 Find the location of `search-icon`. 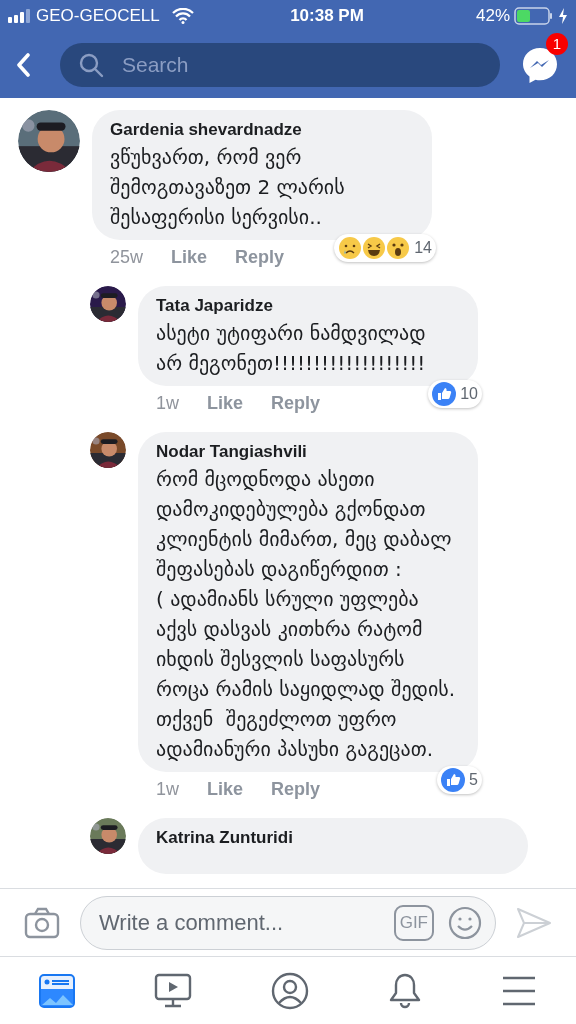

search-icon is located at coordinates (91, 65).